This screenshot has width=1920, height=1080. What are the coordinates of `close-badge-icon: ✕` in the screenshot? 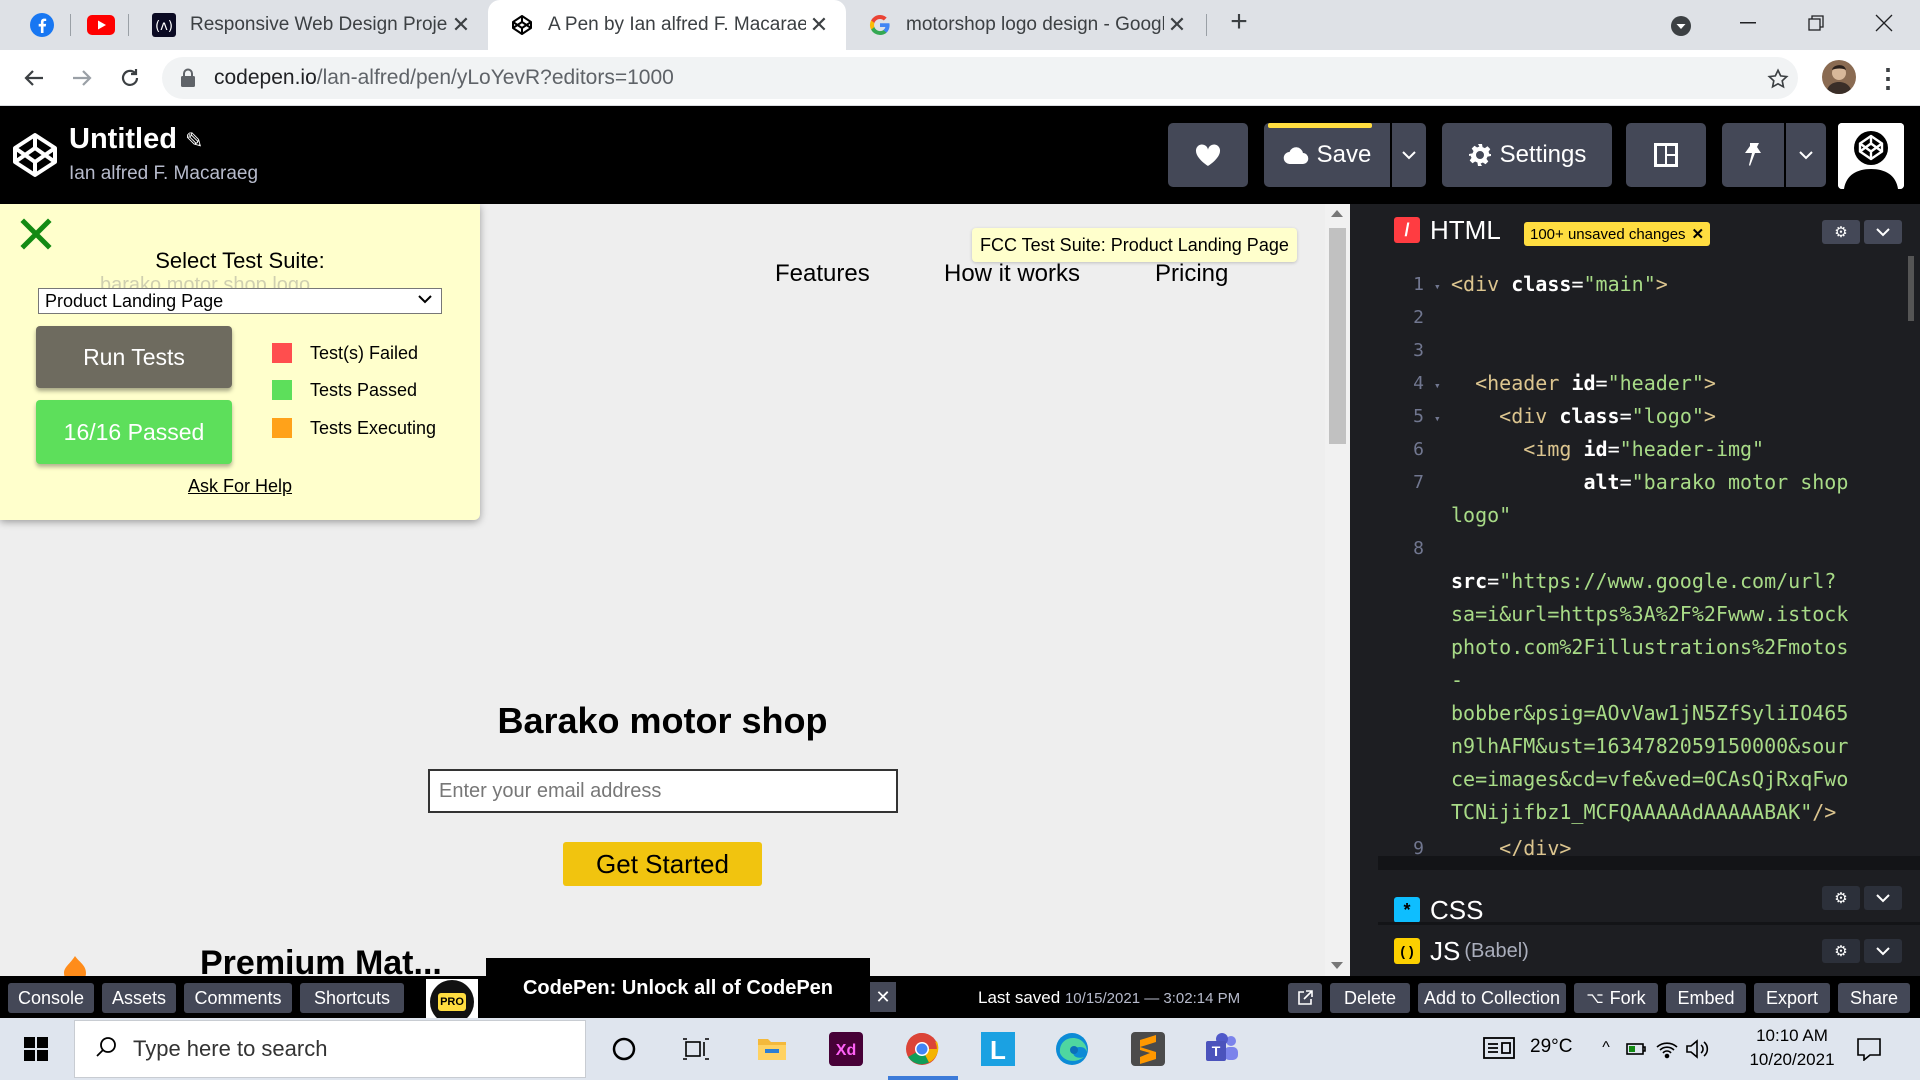 It's located at (1698, 234).